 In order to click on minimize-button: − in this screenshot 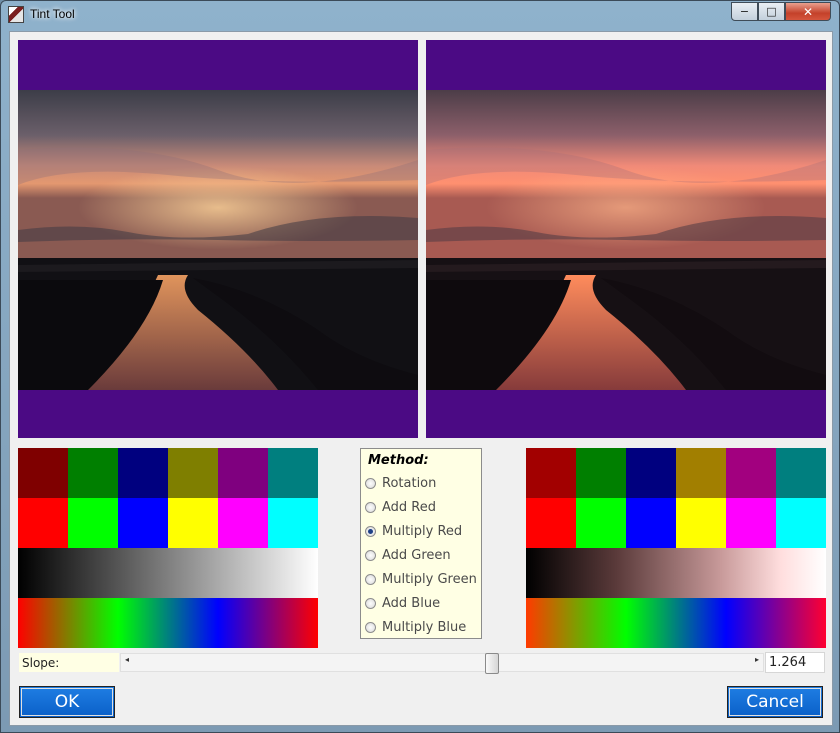, I will do `click(744, 11)`.